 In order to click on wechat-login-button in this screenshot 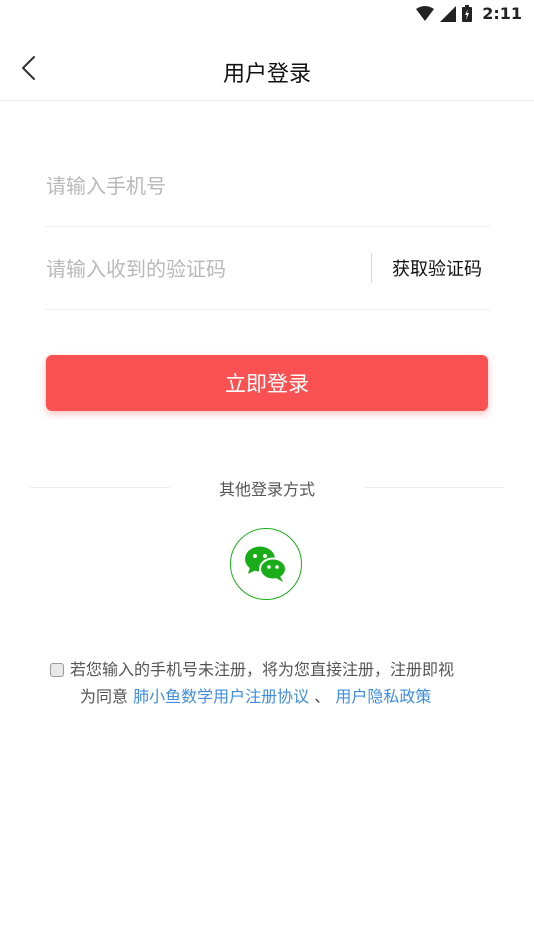, I will do `click(266, 564)`.